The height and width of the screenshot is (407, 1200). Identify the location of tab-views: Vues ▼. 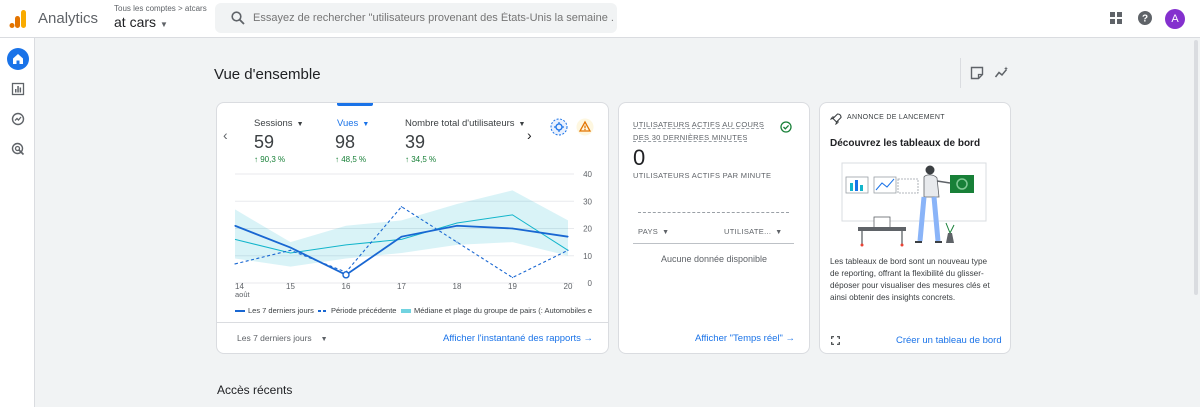
(353, 123).